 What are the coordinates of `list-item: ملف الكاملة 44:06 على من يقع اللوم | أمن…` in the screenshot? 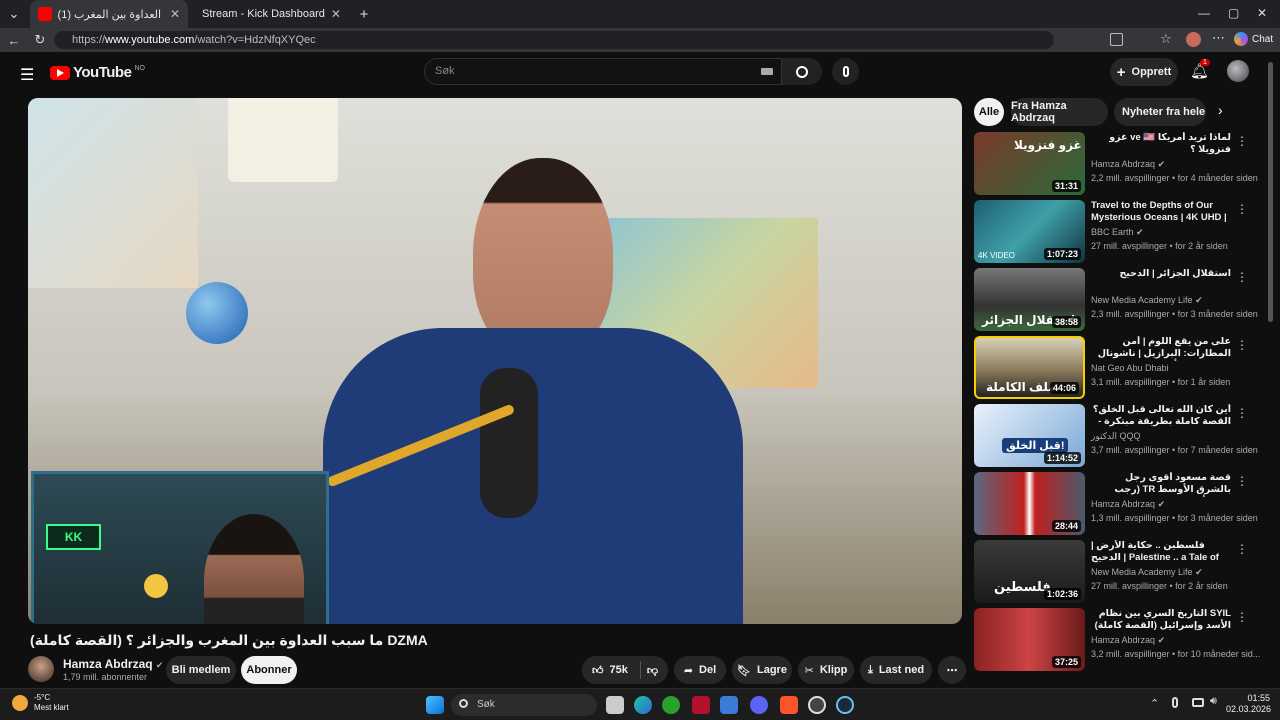 It's located at (1119, 368).